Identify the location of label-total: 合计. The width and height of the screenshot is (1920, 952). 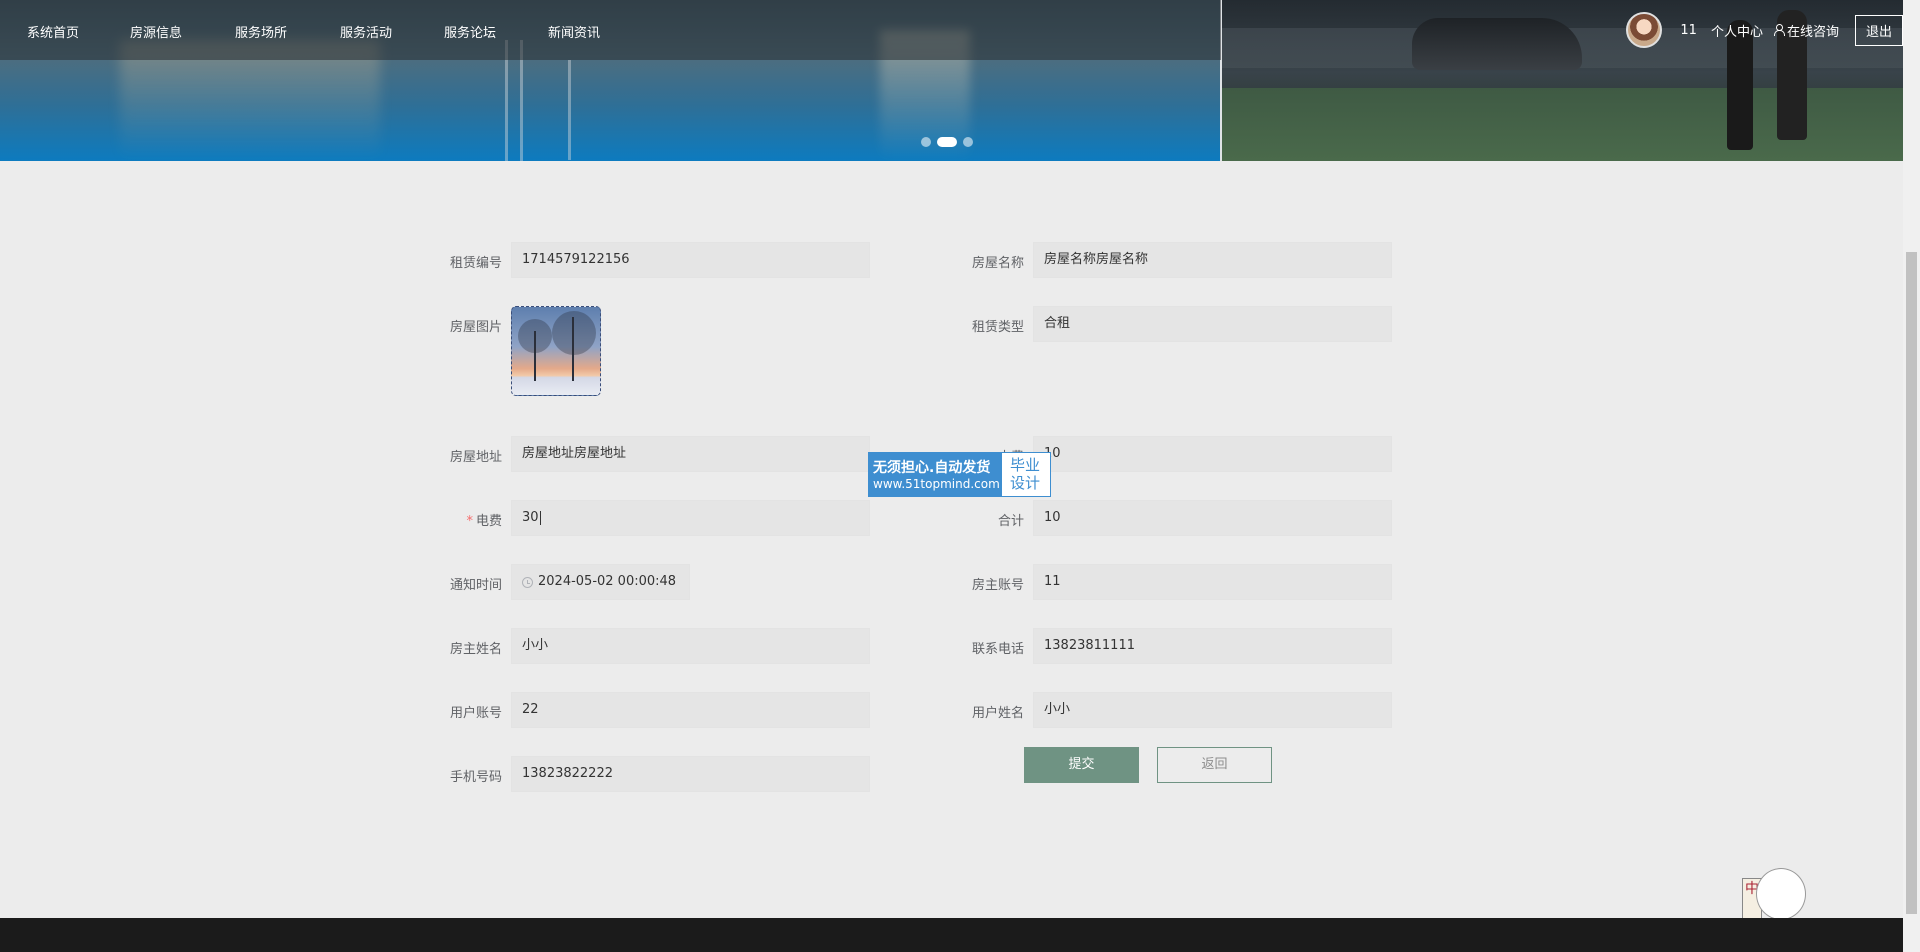
(1010, 521).